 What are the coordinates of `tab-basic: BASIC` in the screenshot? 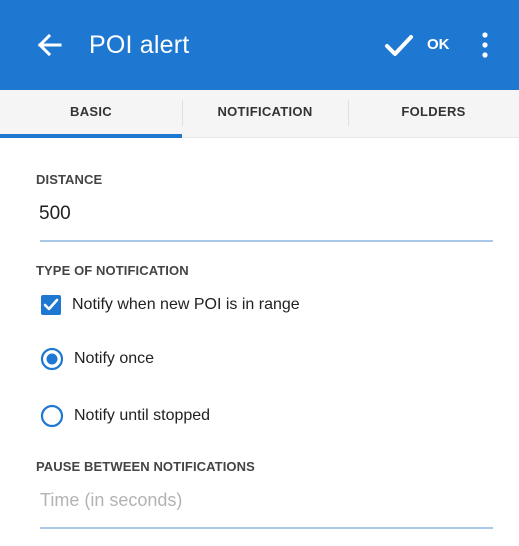 It's located at (91, 113).